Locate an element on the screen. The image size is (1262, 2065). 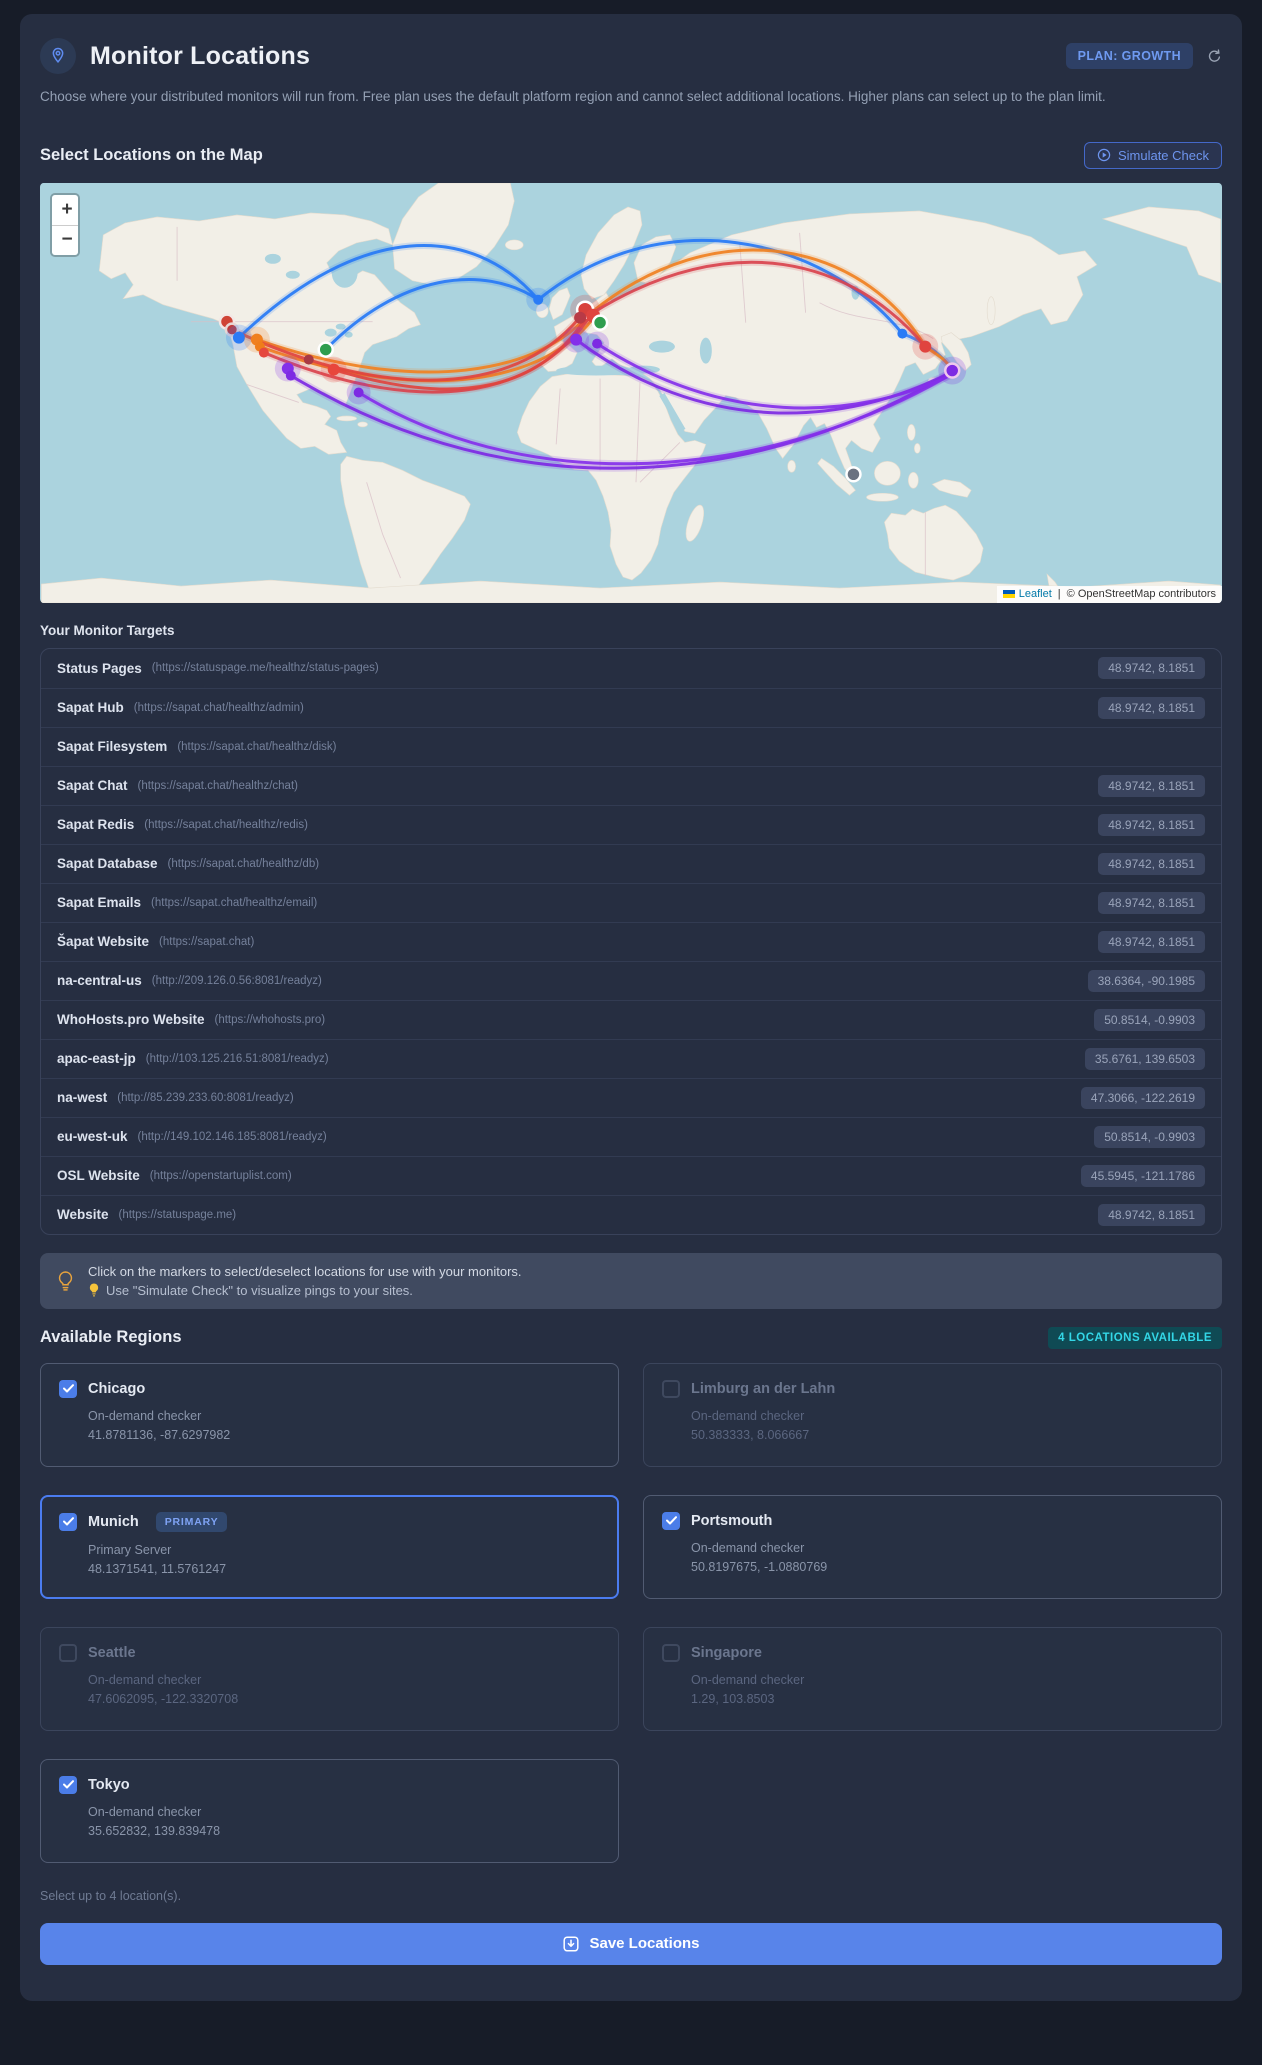
target-url: (https://whohosts.pro) is located at coordinates (270, 1019).